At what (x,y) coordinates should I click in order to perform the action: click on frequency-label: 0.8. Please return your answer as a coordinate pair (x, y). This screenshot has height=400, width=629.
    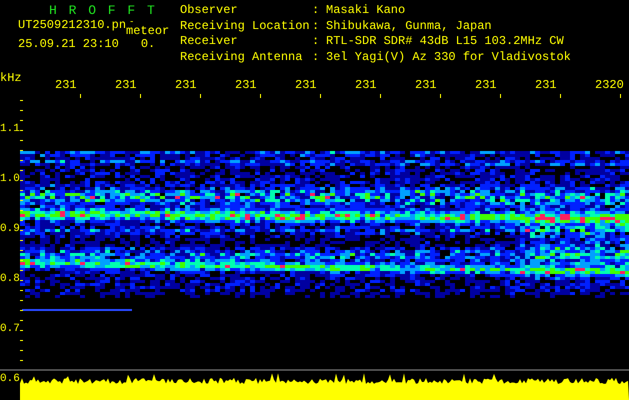
    Looking at the image, I should click on (10, 279).